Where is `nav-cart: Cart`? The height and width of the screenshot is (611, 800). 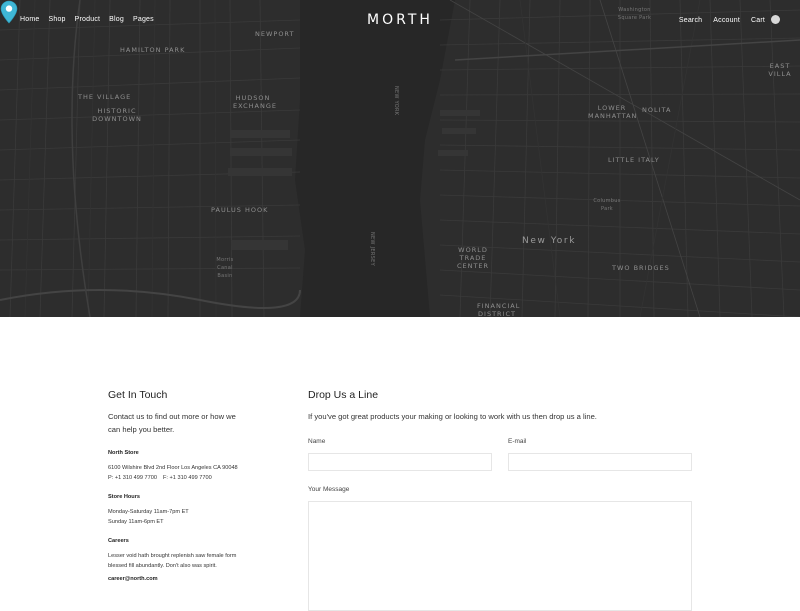 nav-cart: Cart is located at coordinates (758, 20).